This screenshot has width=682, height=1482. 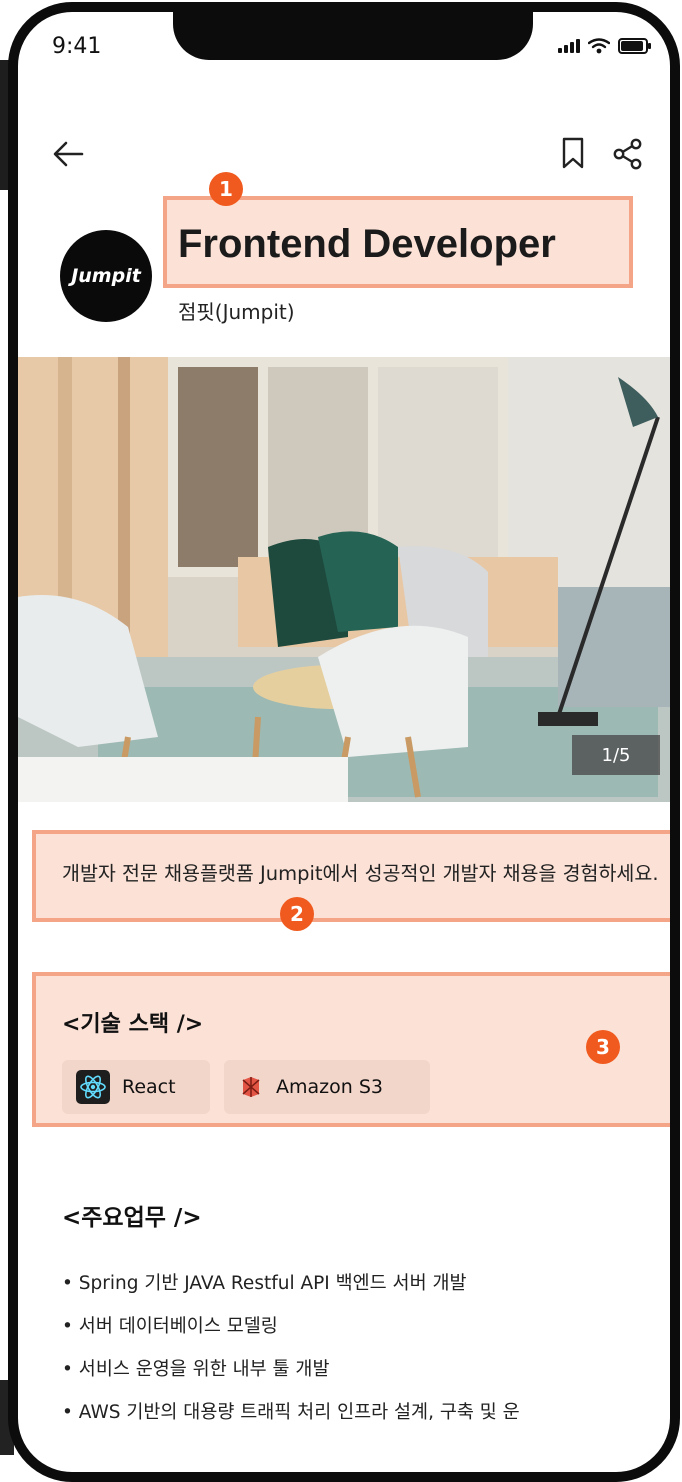 What do you see at coordinates (149, 1087) in the screenshot?
I see `tech-chip-label: React` at bounding box center [149, 1087].